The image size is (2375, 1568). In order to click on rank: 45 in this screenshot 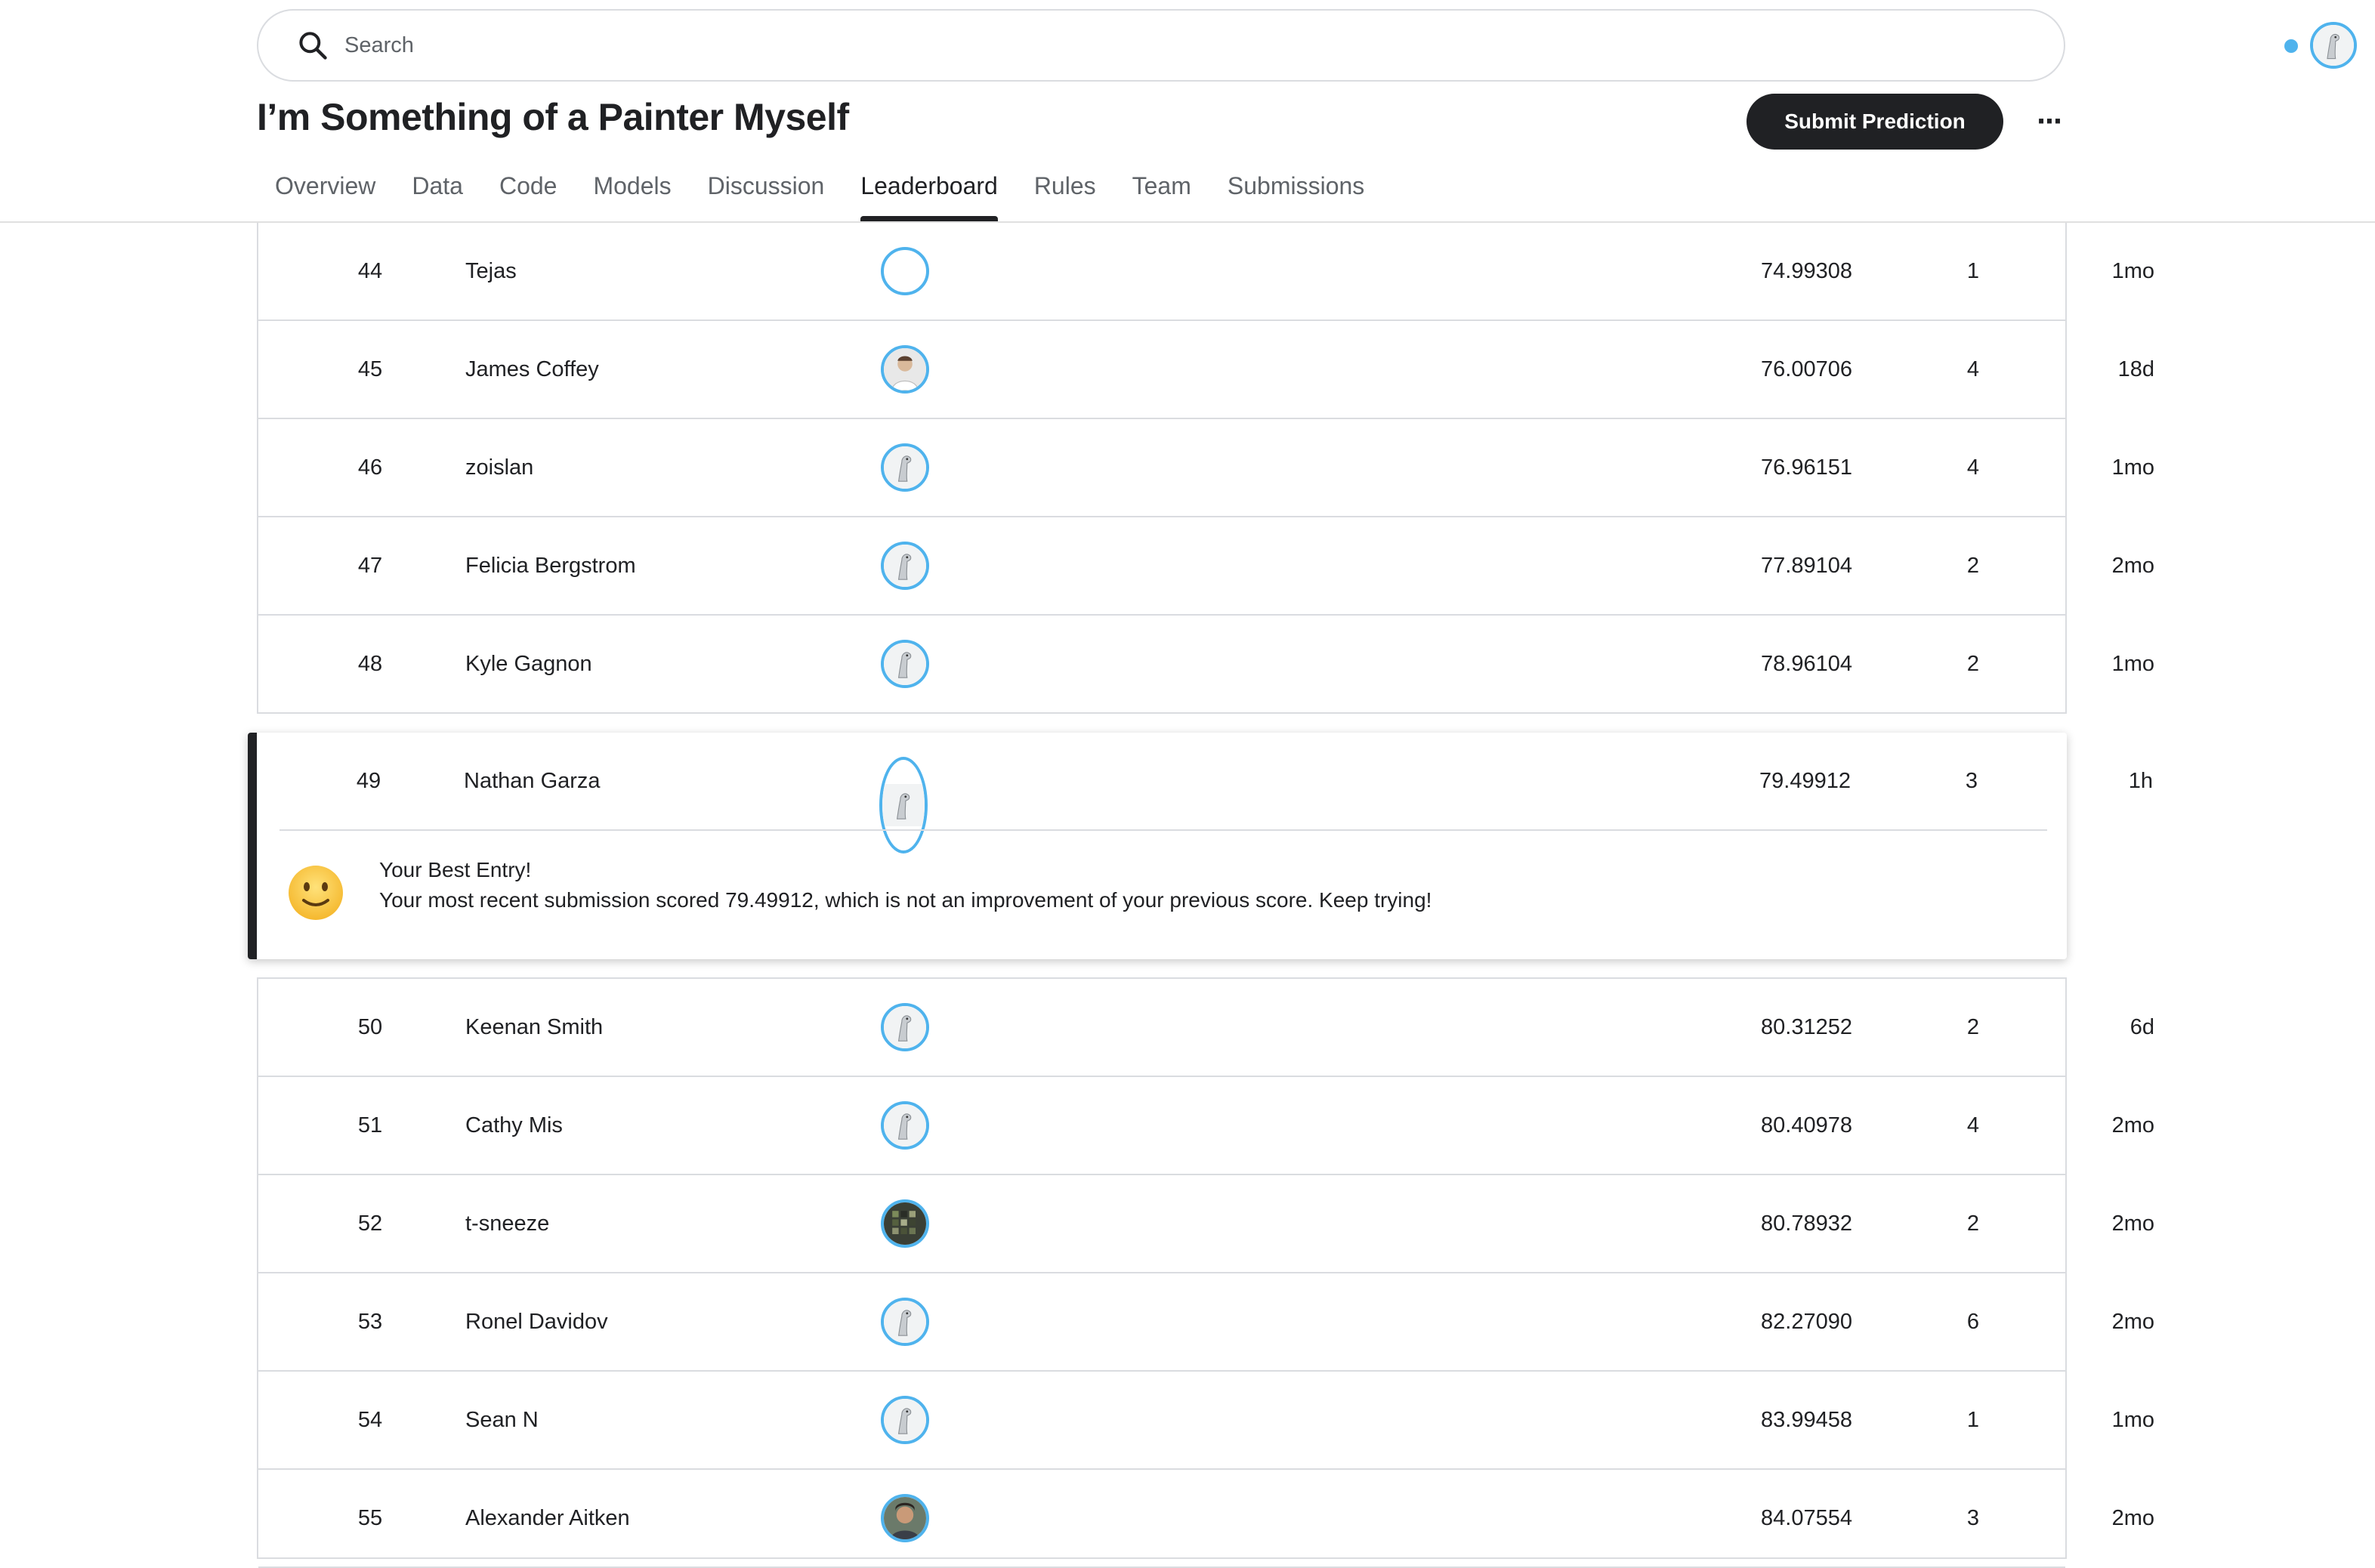, I will do `click(370, 369)`.